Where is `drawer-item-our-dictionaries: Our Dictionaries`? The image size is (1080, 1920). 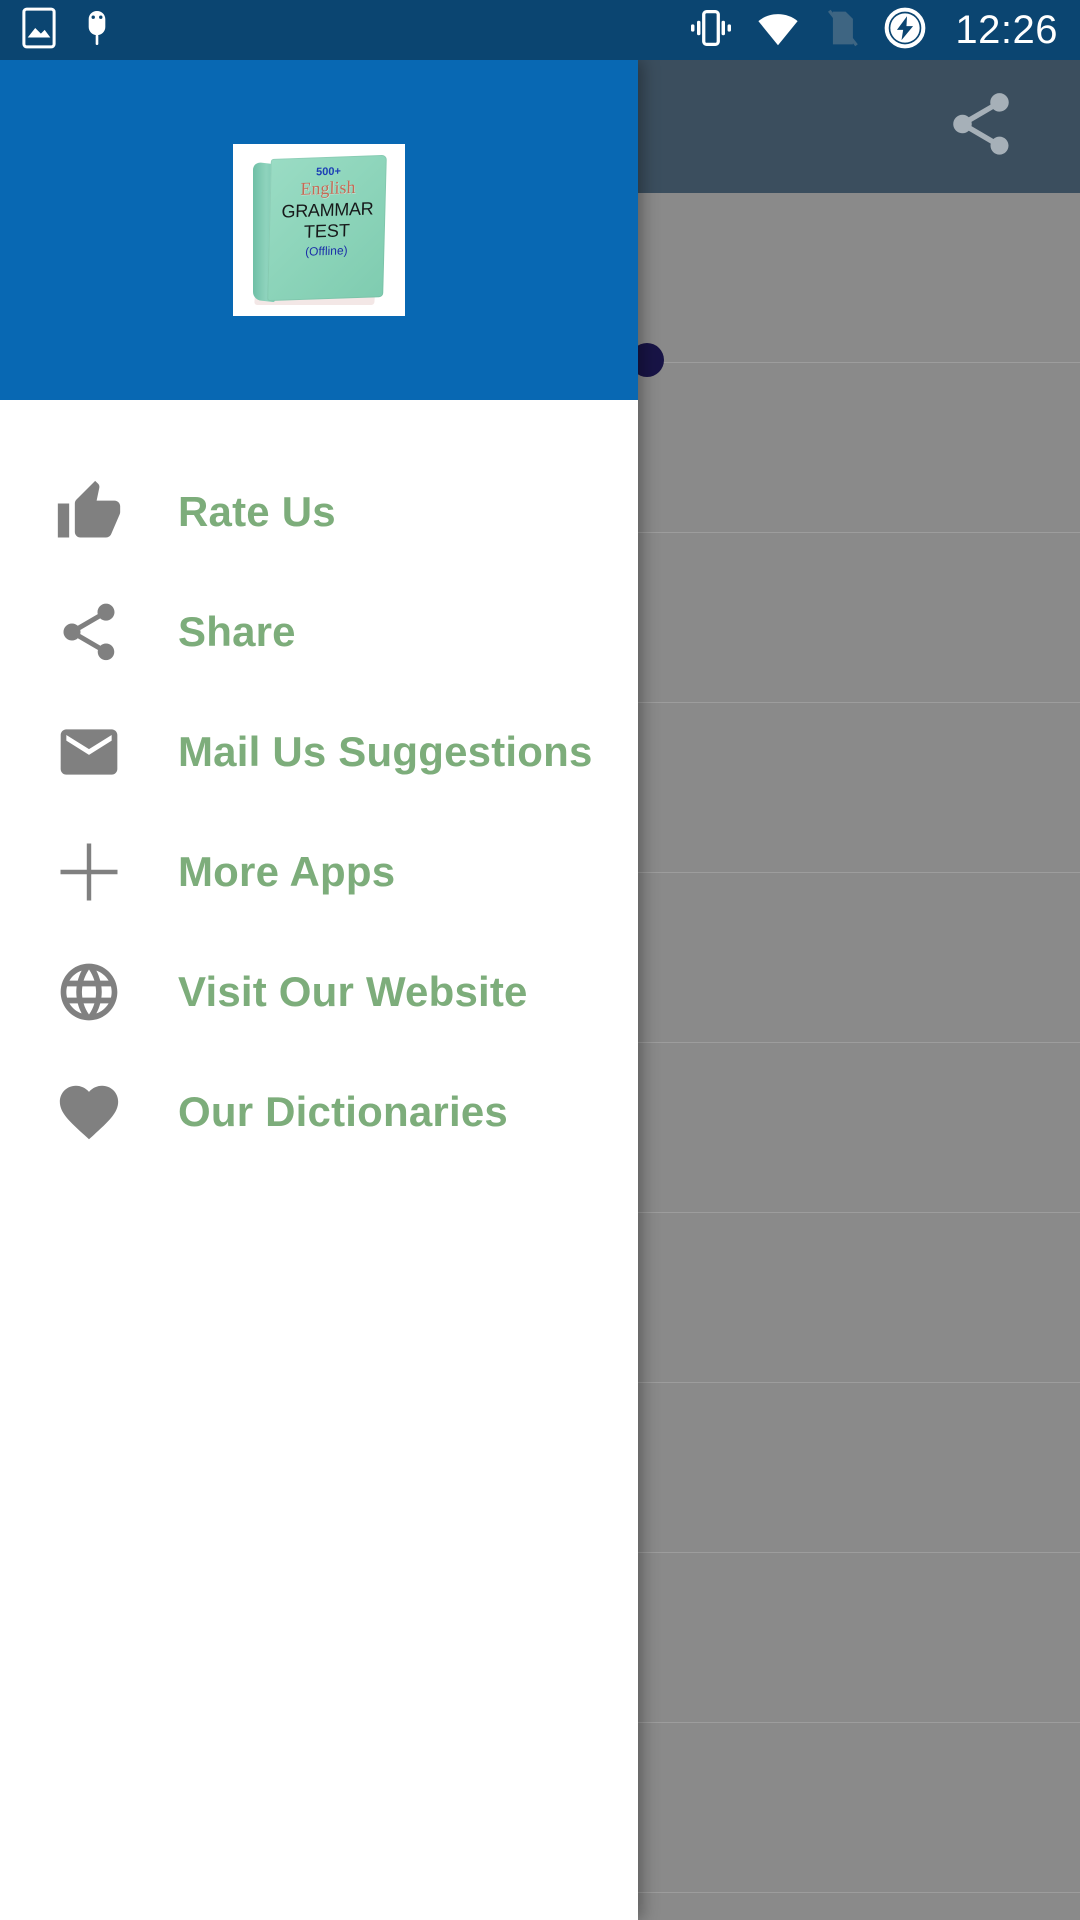 drawer-item-our-dictionaries: Our Dictionaries is located at coordinates (319, 1112).